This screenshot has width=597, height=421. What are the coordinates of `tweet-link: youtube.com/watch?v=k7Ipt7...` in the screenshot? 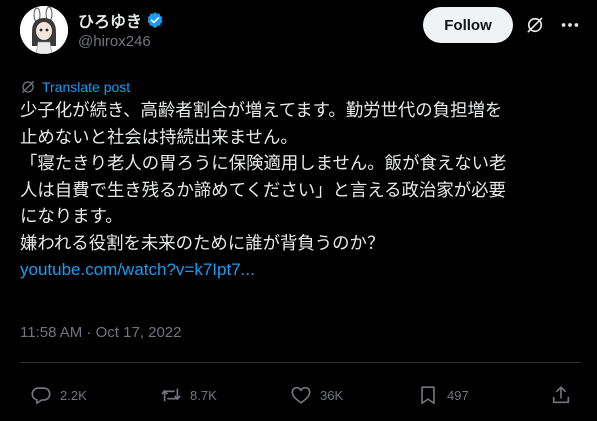 It's located at (137, 269).